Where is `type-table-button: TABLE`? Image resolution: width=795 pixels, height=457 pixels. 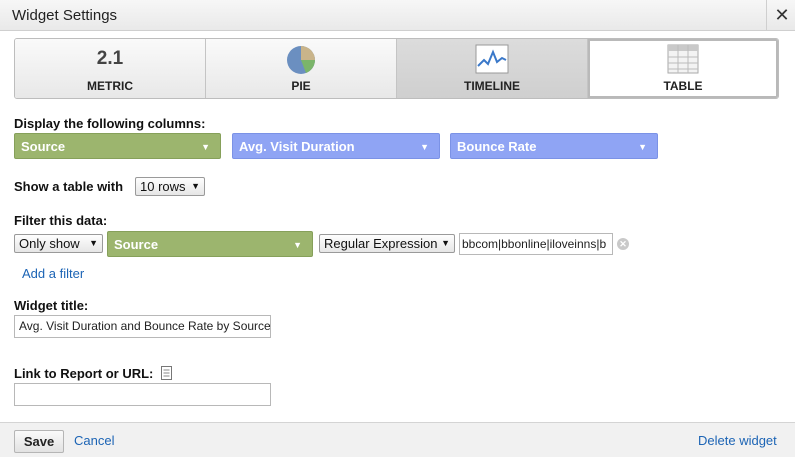 type-table-button: TABLE is located at coordinates (683, 68).